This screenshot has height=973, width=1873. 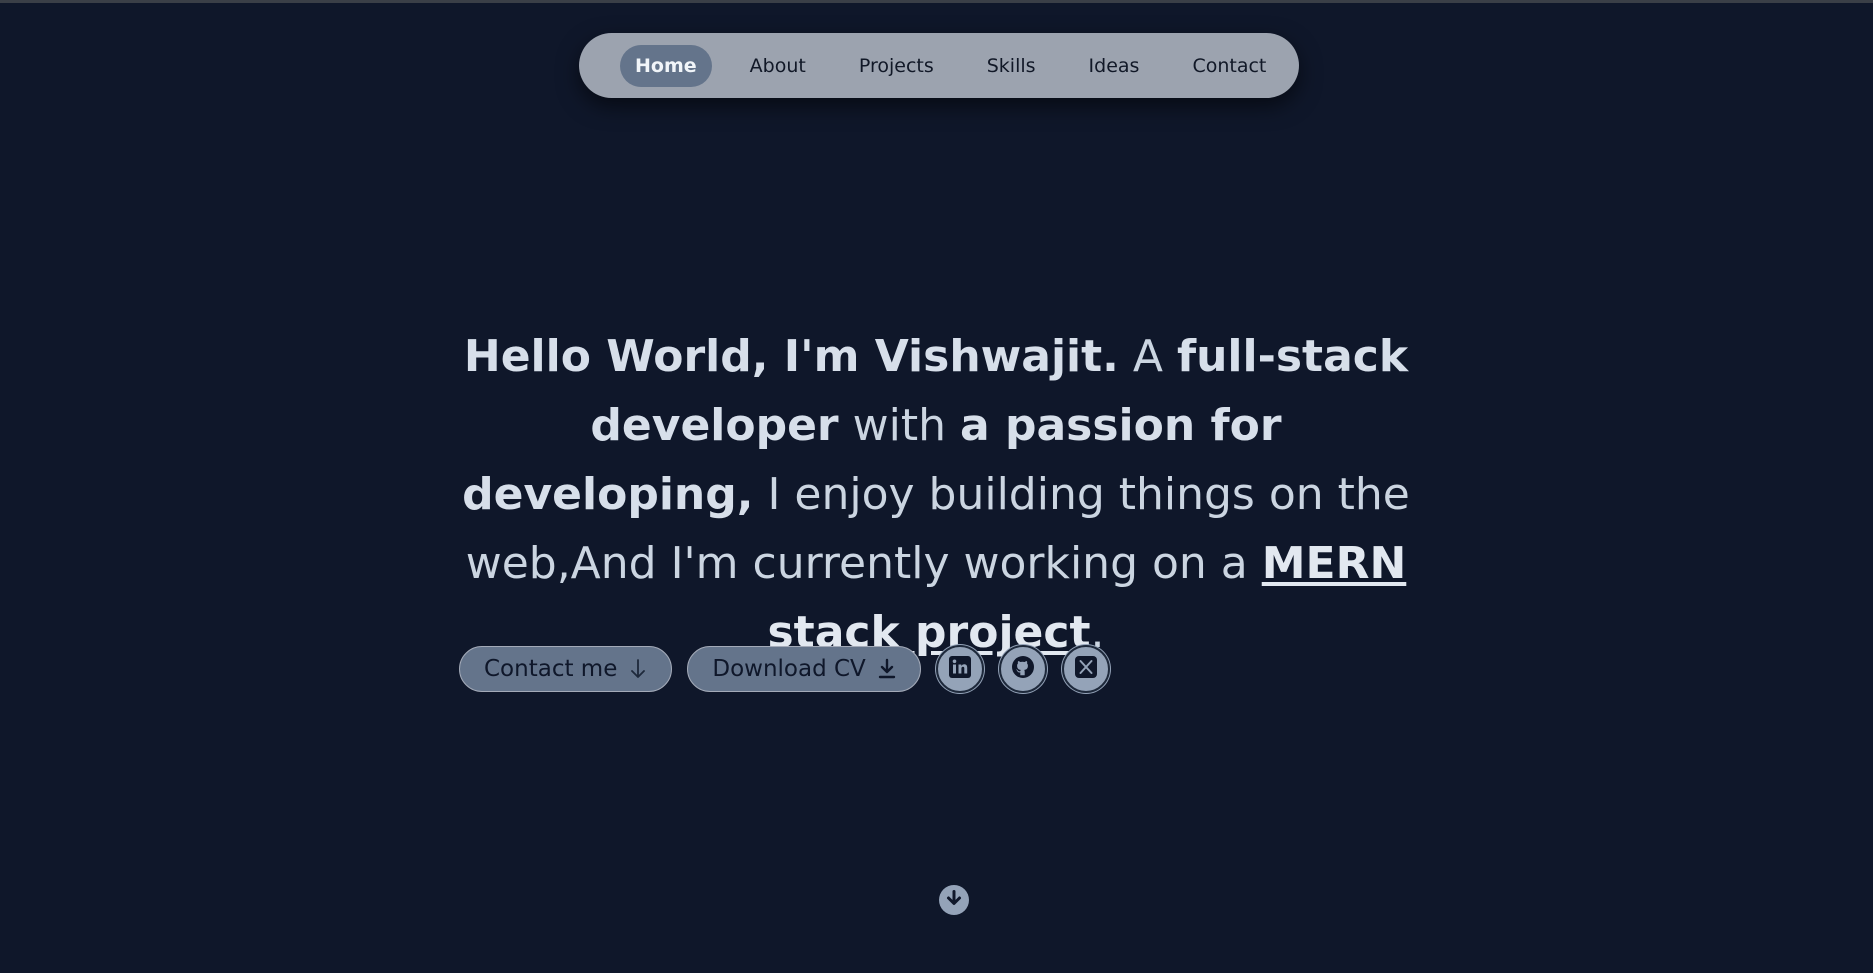 I want to click on download-cv-label: Download CV, so click(x=789, y=669).